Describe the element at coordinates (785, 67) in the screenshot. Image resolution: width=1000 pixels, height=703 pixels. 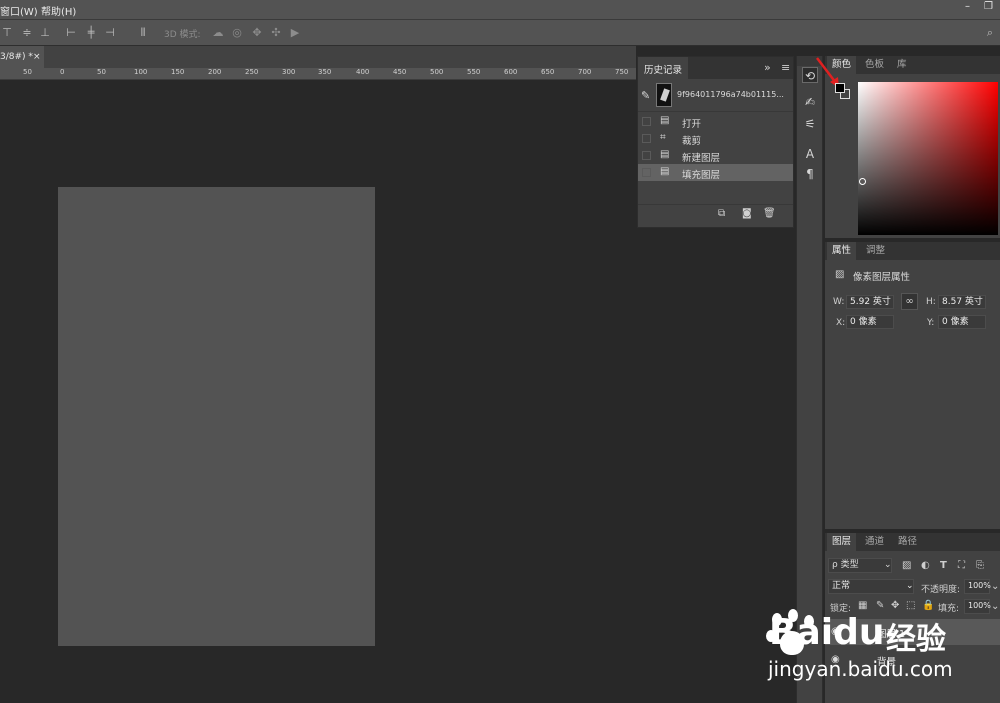
I see `panel-menu-icon: ≡` at that location.